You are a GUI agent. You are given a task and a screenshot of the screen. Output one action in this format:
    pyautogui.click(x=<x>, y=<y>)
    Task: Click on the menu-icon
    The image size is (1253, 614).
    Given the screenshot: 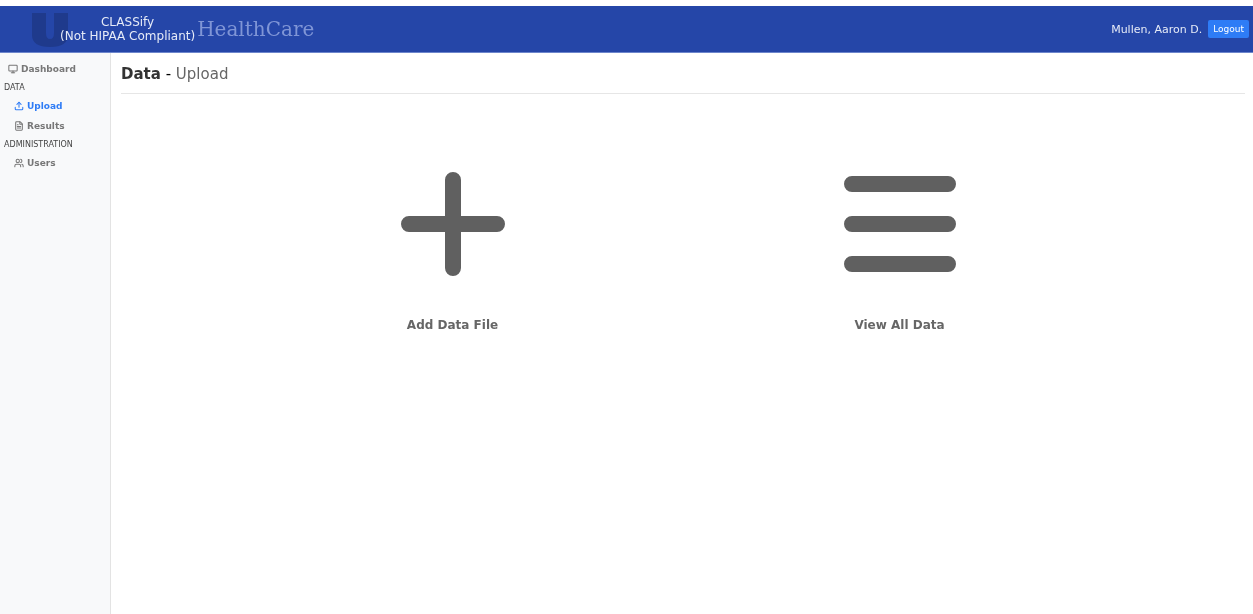 What is the action you would take?
    pyautogui.click(x=899, y=224)
    